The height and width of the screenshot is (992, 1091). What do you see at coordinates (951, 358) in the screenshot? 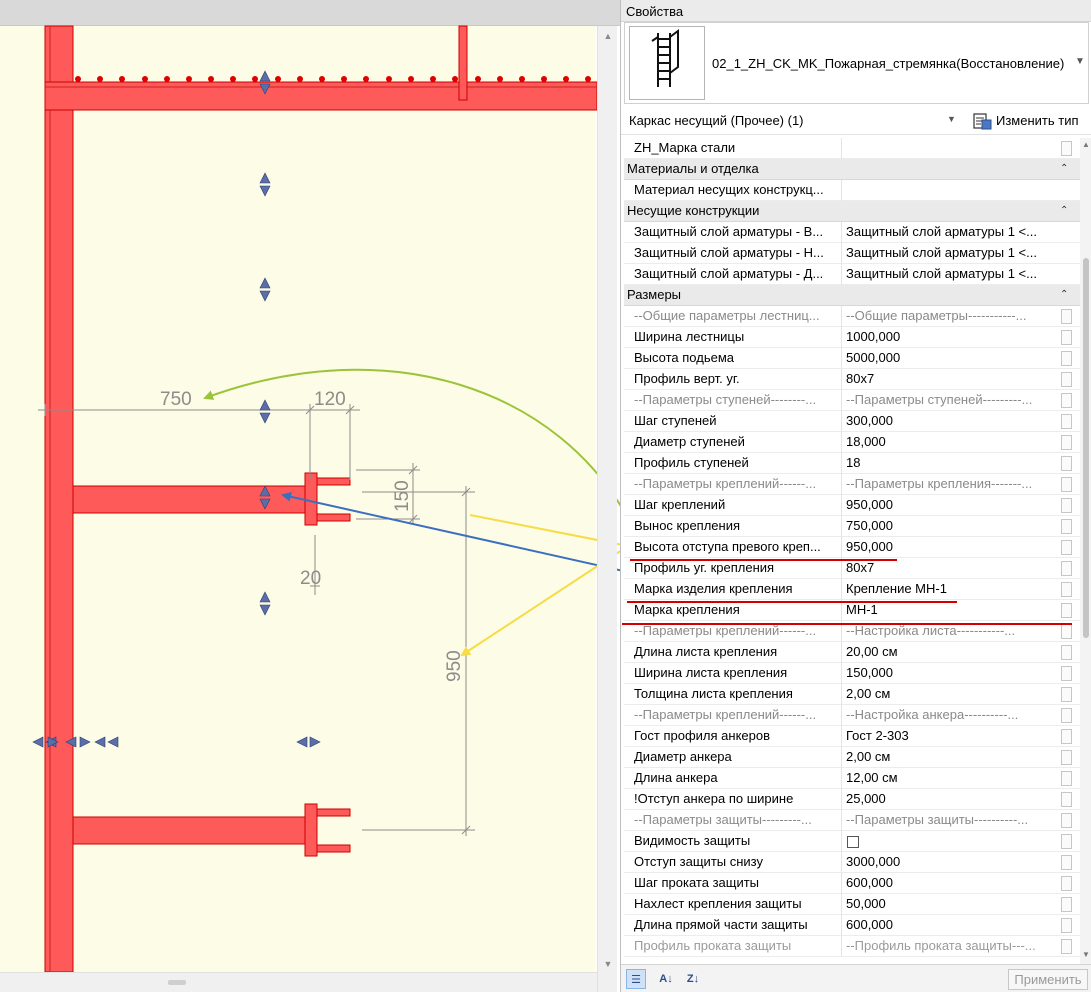
I see `property-value: 5000,000` at bounding box center [951, 358].